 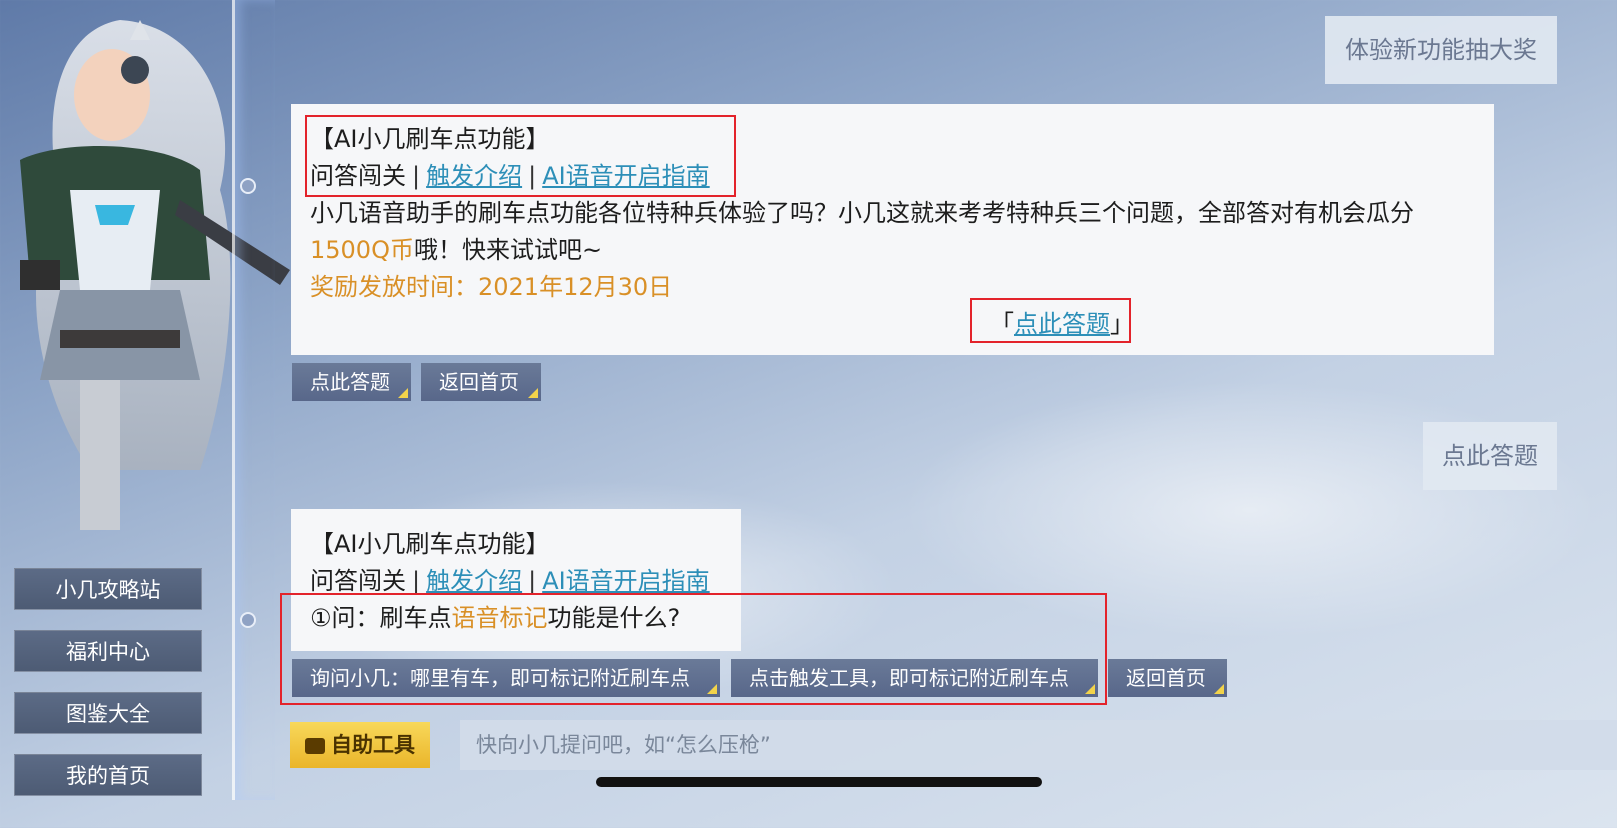 I want to click on user-message-text: 点此答题, so click(x=1490, y=456).